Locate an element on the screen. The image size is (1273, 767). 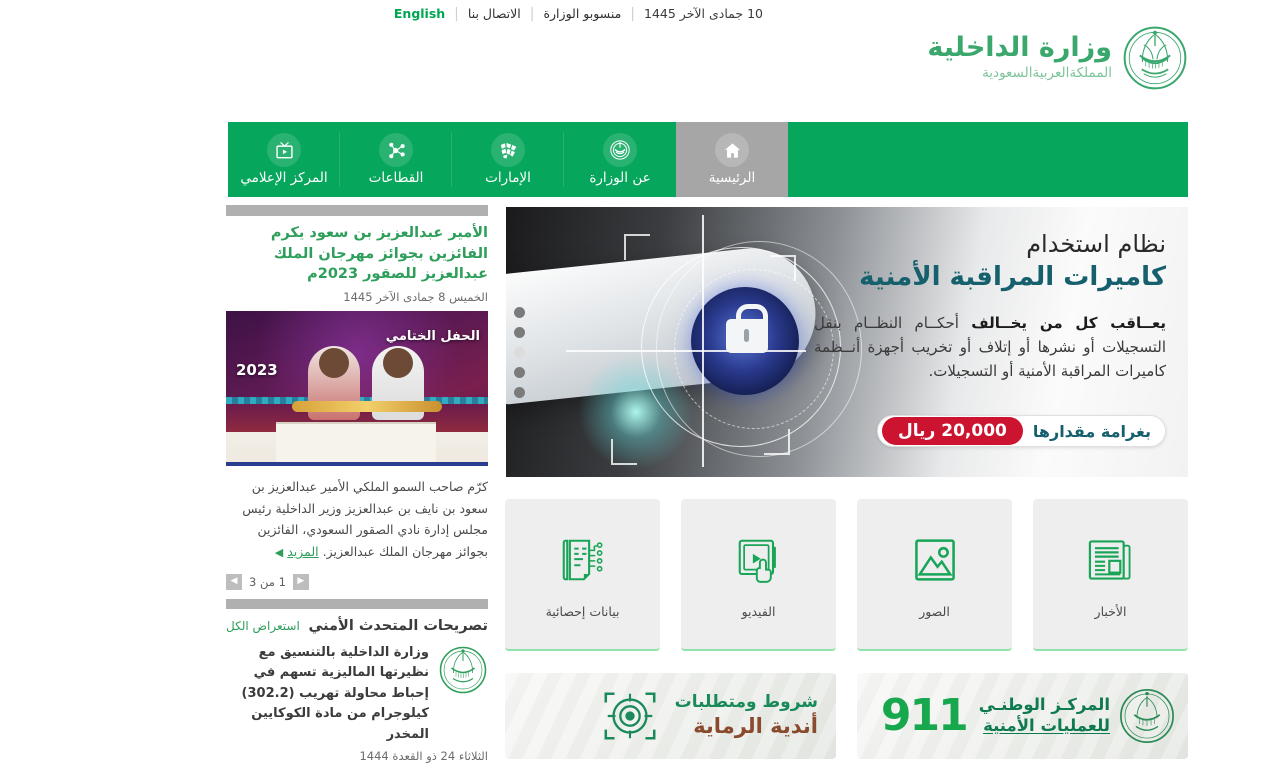
hero-description-bold: يعــاقب كل من يخــالف is located at coordinates (1068, 322).